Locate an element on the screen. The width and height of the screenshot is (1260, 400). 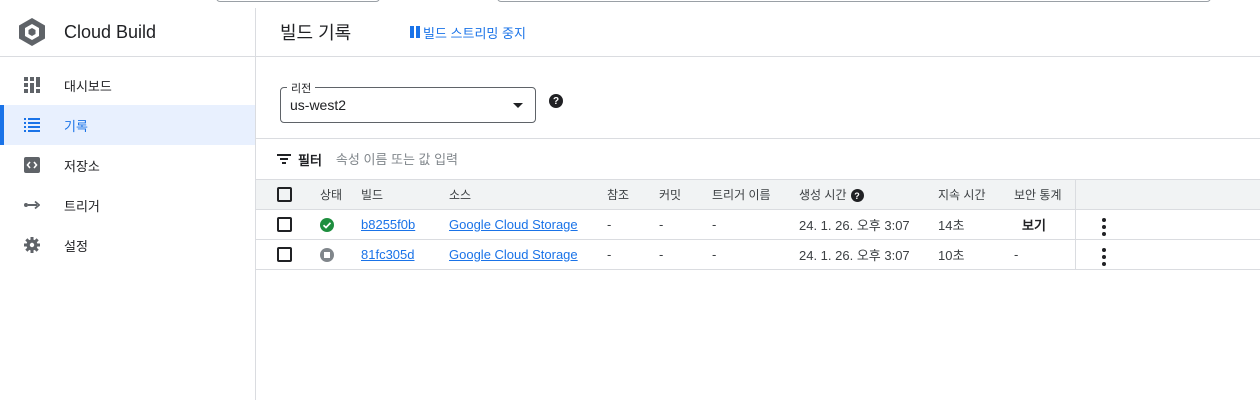
sidebar-item-triggers: 트리거 is located at coordinates (127, 205).